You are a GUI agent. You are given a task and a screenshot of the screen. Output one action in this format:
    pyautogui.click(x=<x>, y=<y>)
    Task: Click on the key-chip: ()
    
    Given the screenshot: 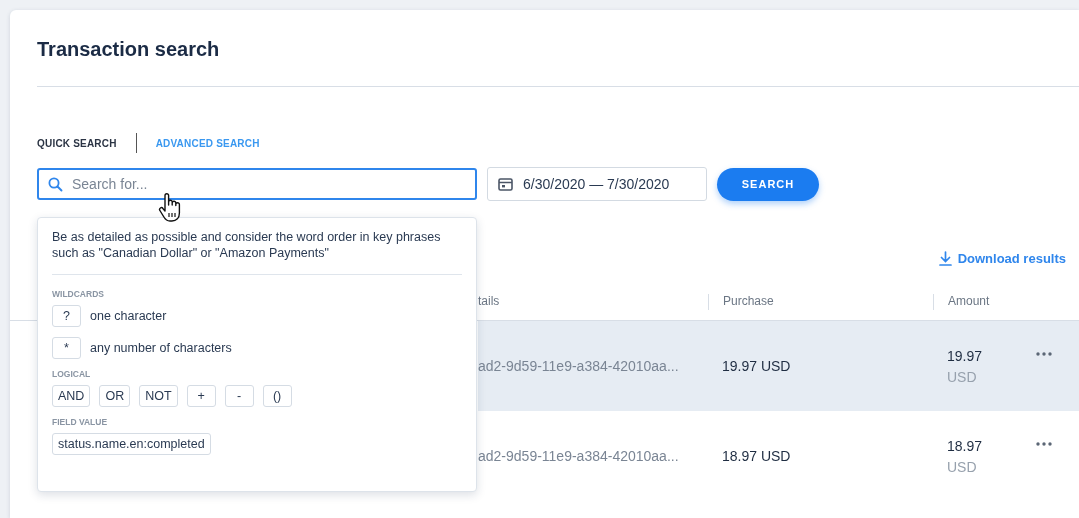 What is the action you would take?
    pyautogui.click(x=277, y=396)
    